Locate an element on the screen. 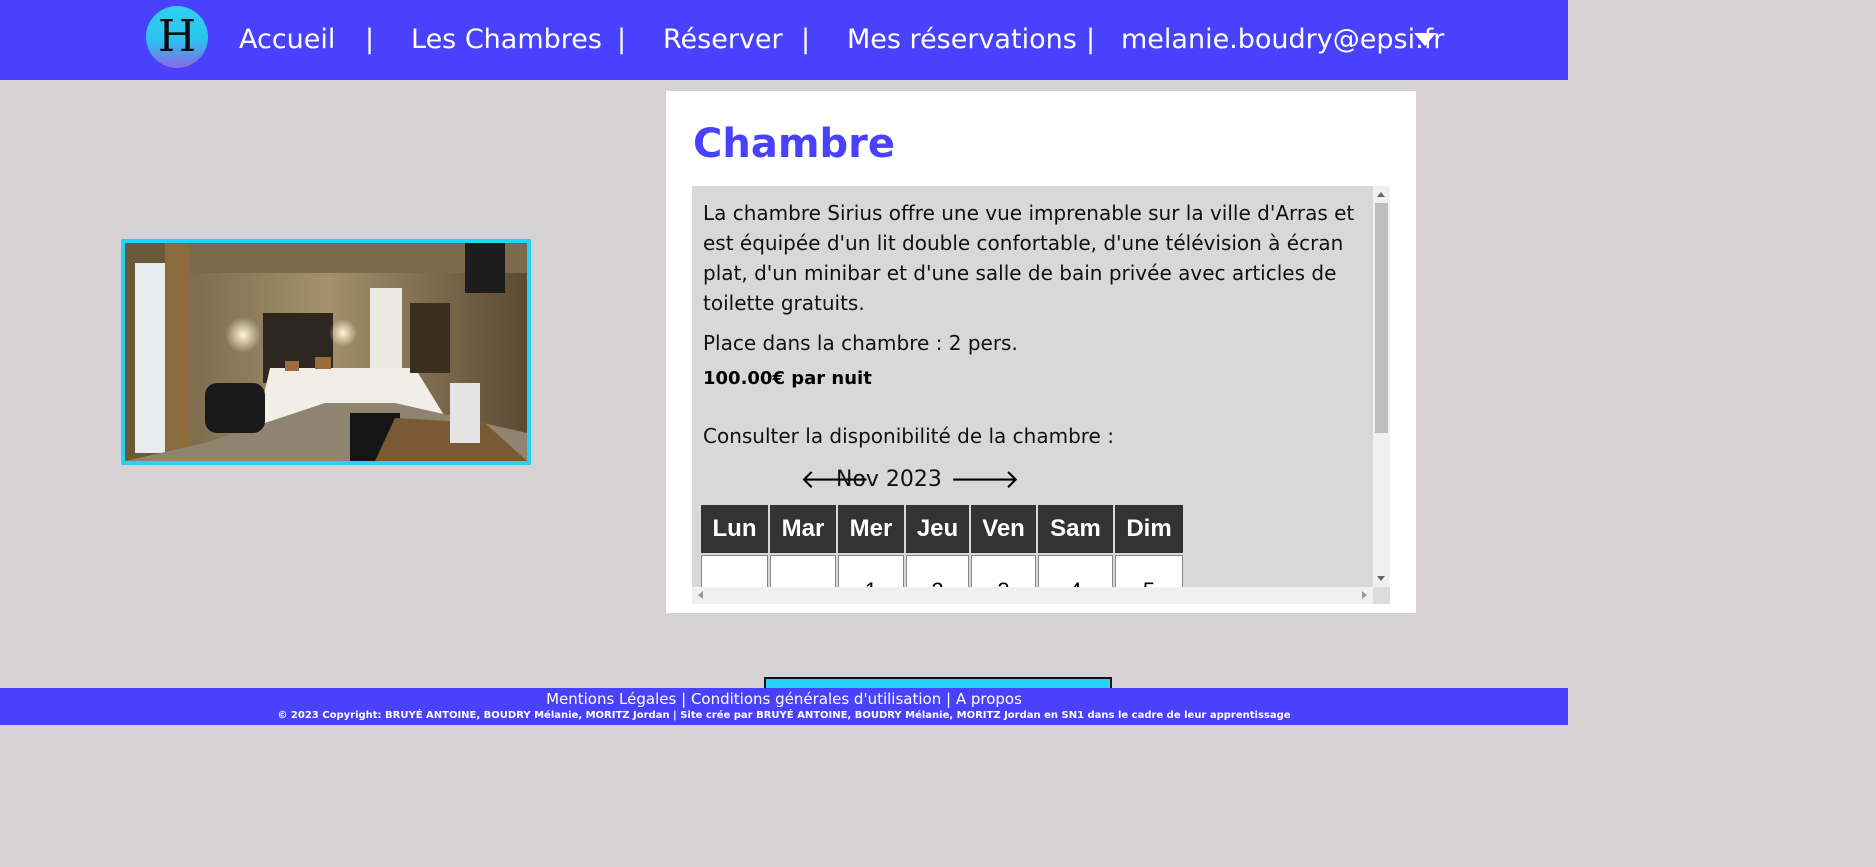 The image size is (1876, 867). weekday-header: Sam is located at coordinates (1075, 529).